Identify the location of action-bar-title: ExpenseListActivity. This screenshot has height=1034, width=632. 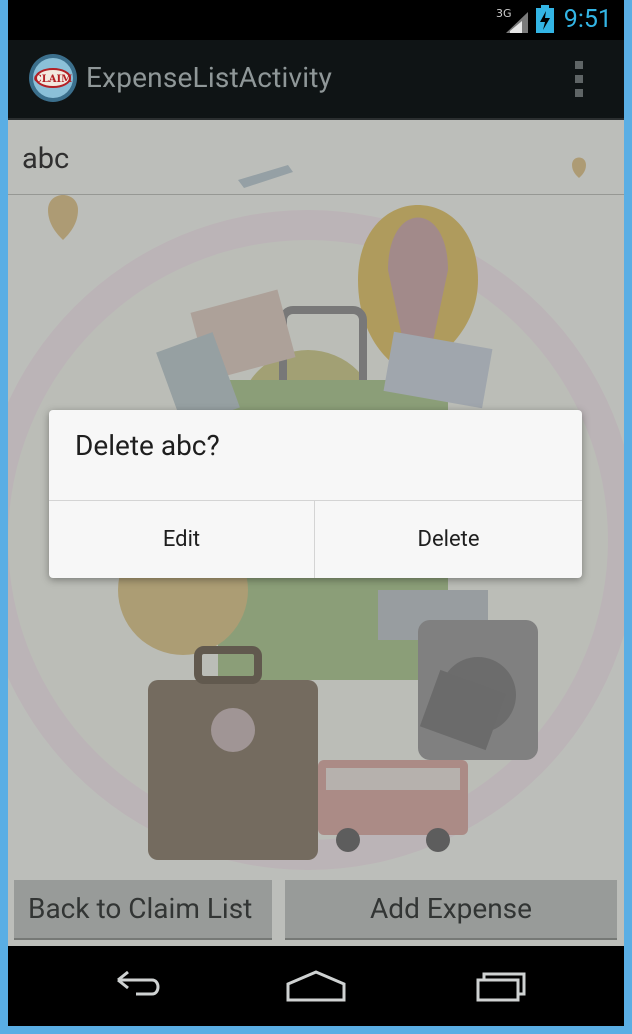
(209, 77).